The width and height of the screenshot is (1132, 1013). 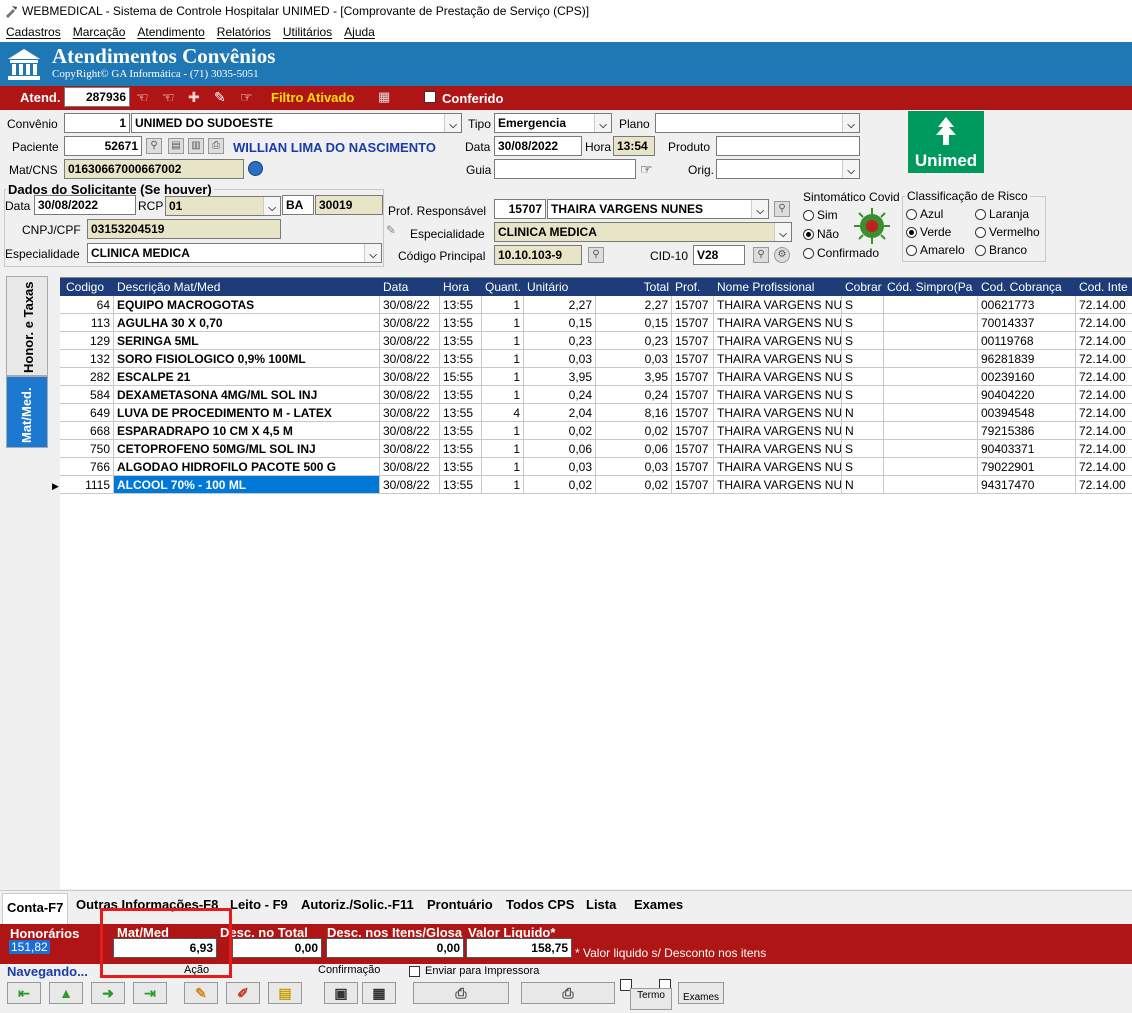 What do you see at coordinates (540, 906) in the screenshot?
I see `tab-todos-cps: Todos CPS` at bounding box center [540, 906].